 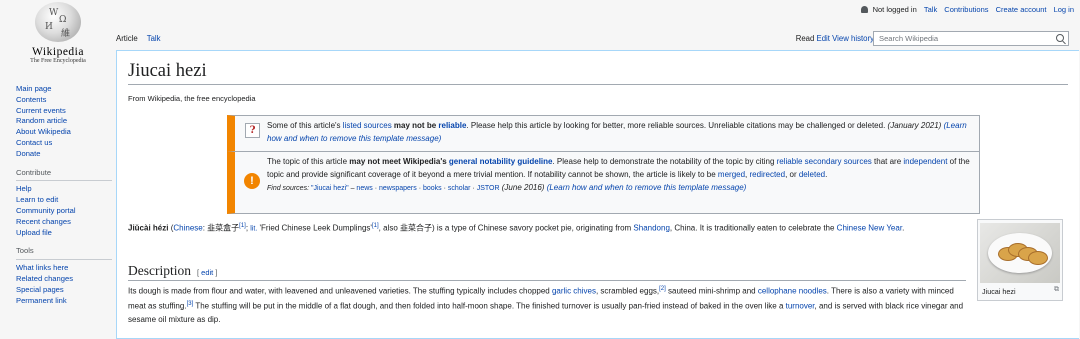 I want to click on contributions-link: Contributions, so click(x=966, y=9).